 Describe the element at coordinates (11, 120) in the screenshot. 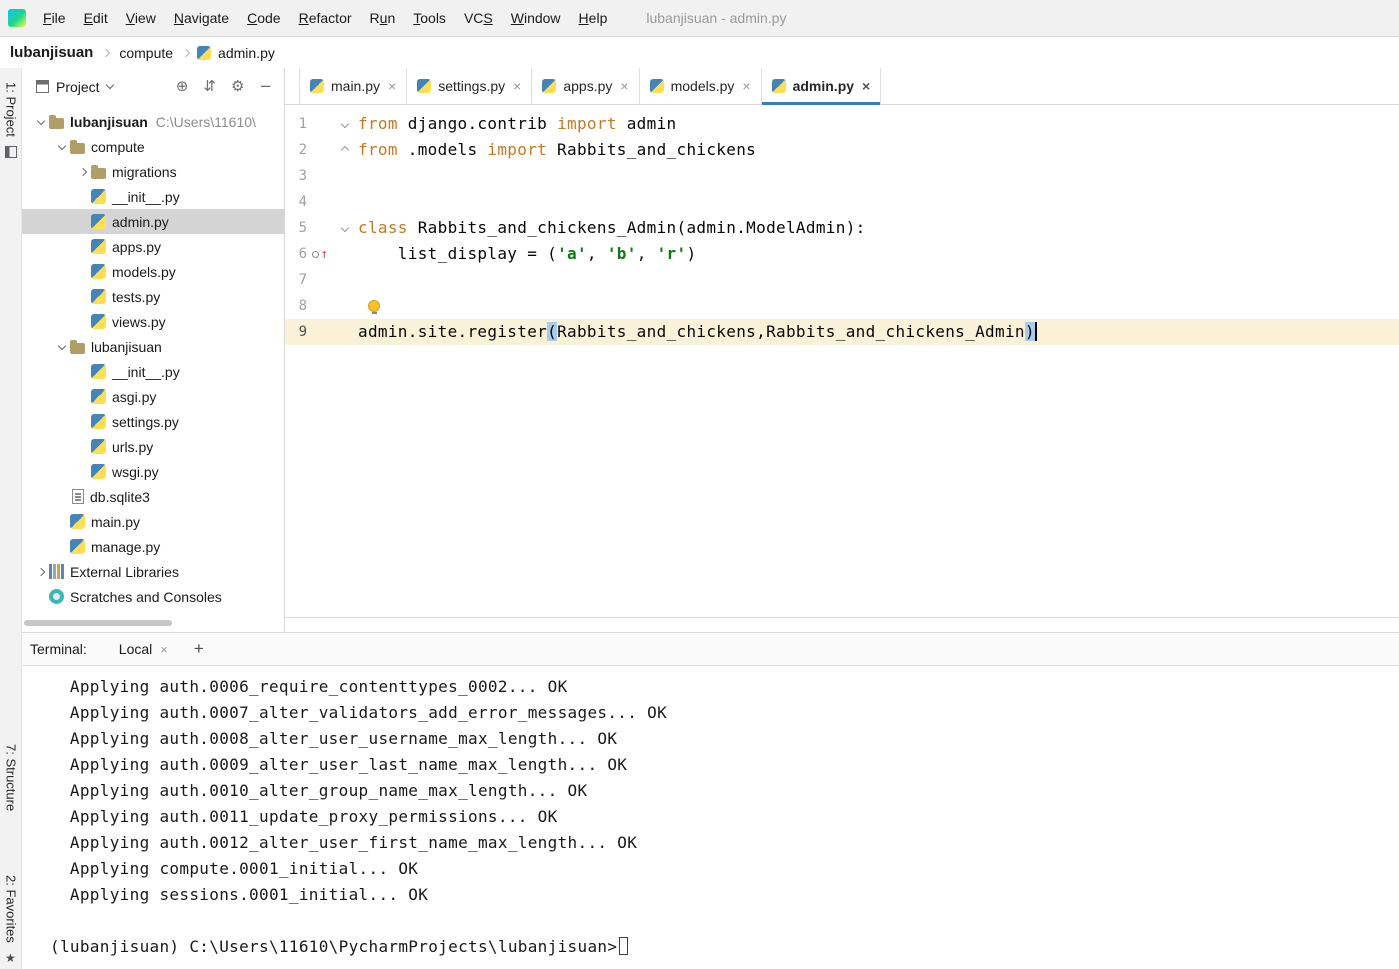

I see `tool-window-button-project: 1: Project` at that location.